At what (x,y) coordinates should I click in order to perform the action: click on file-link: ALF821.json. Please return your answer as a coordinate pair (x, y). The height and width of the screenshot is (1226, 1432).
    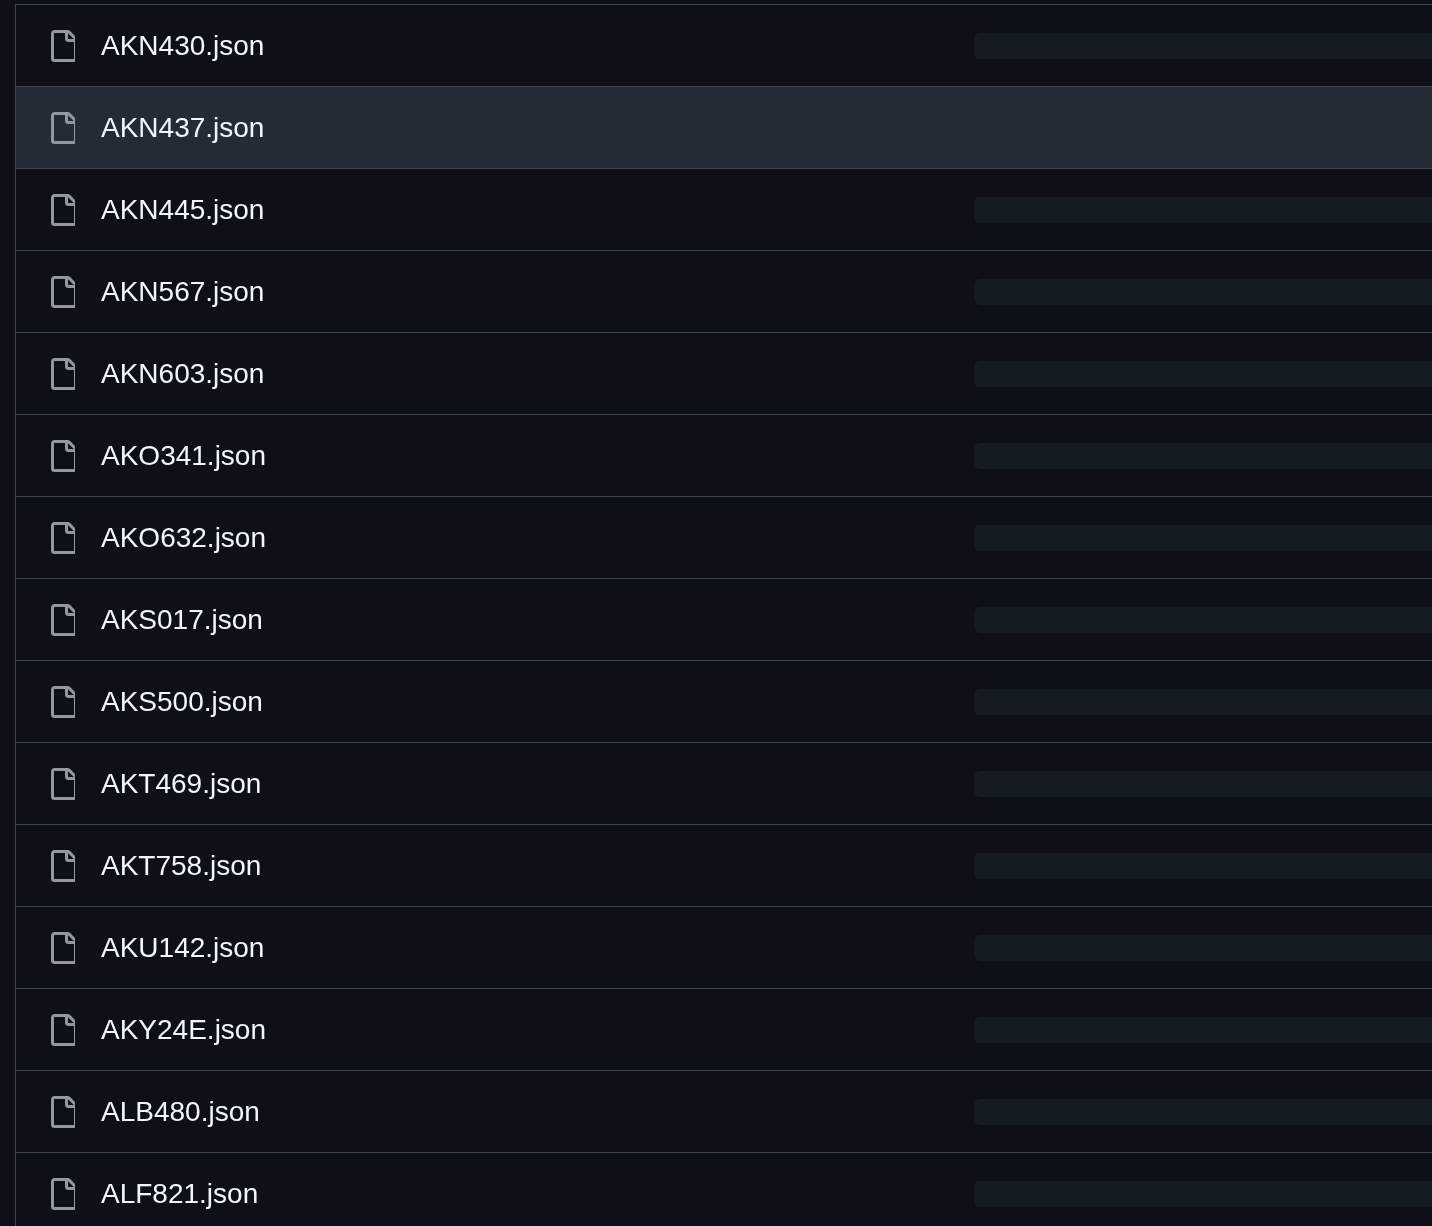
    Looking at the image, I should click on (180, 1193).